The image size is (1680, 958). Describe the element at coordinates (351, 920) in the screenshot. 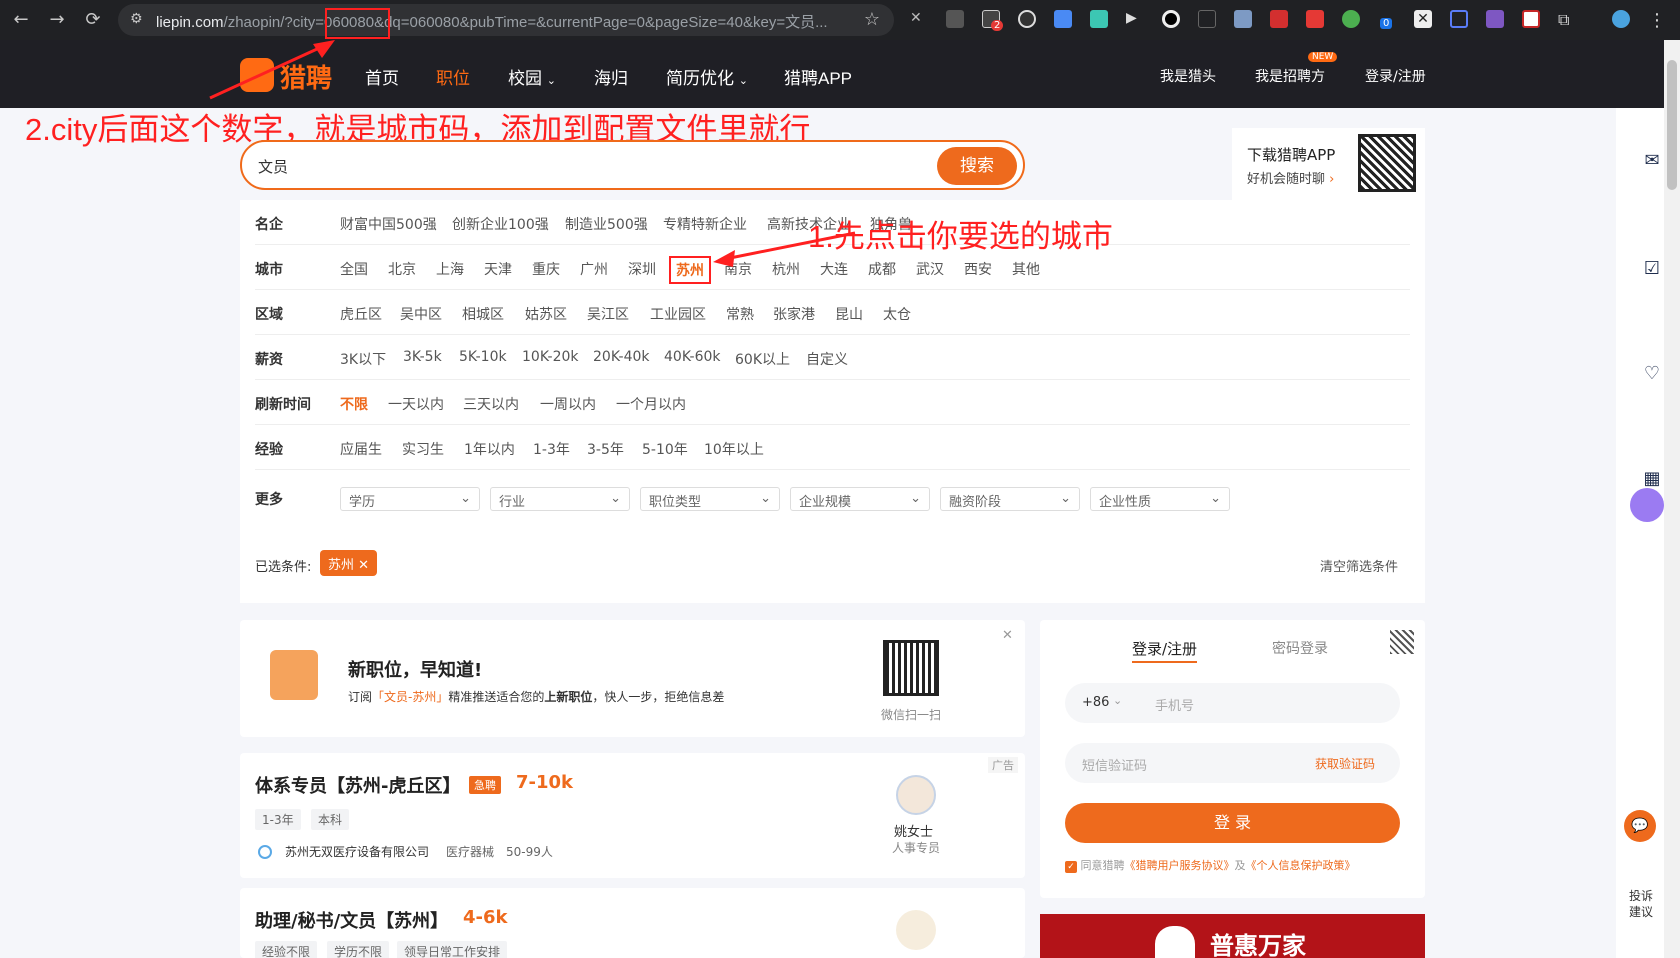

I see `job-title: 助理/秘书/文员【苏州】` at that location.